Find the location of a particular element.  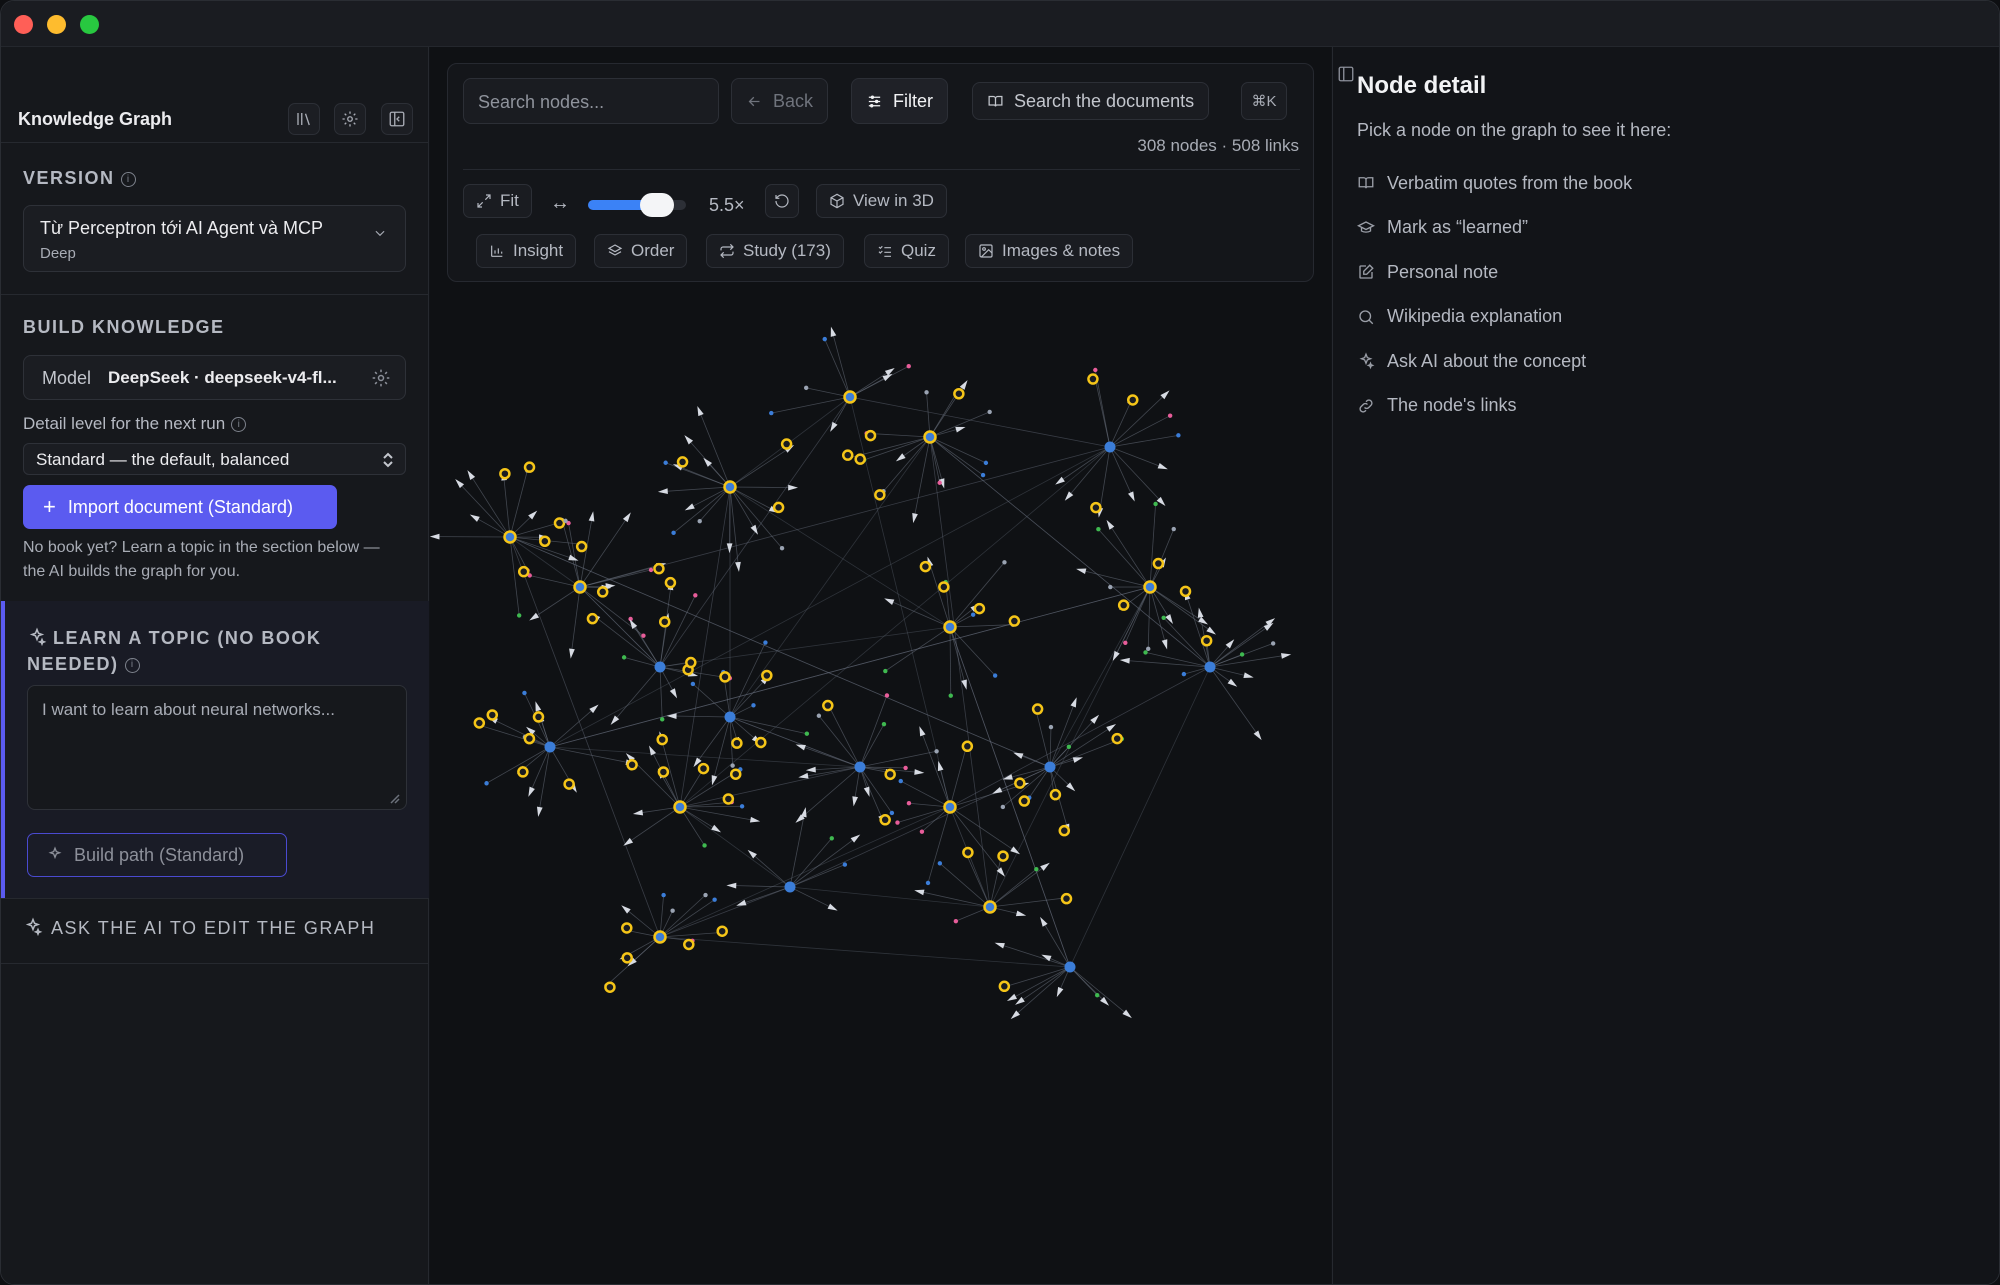

reset-view-button is located at coordinates (782, 201).